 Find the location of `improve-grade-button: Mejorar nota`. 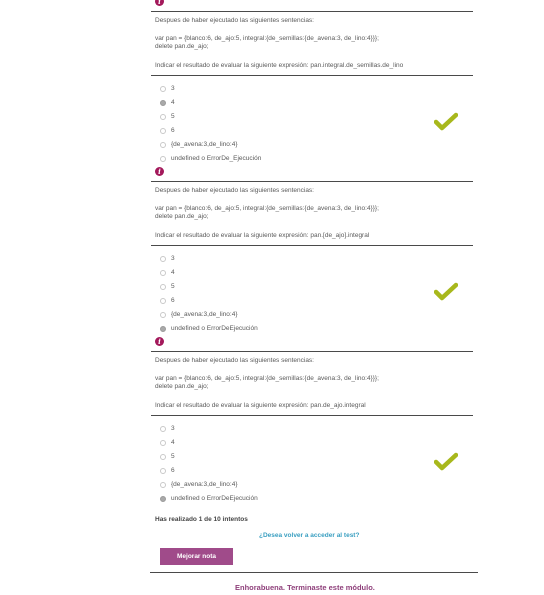

improve-grade-button: Mejorar nota is located at coordinates (196, 556).